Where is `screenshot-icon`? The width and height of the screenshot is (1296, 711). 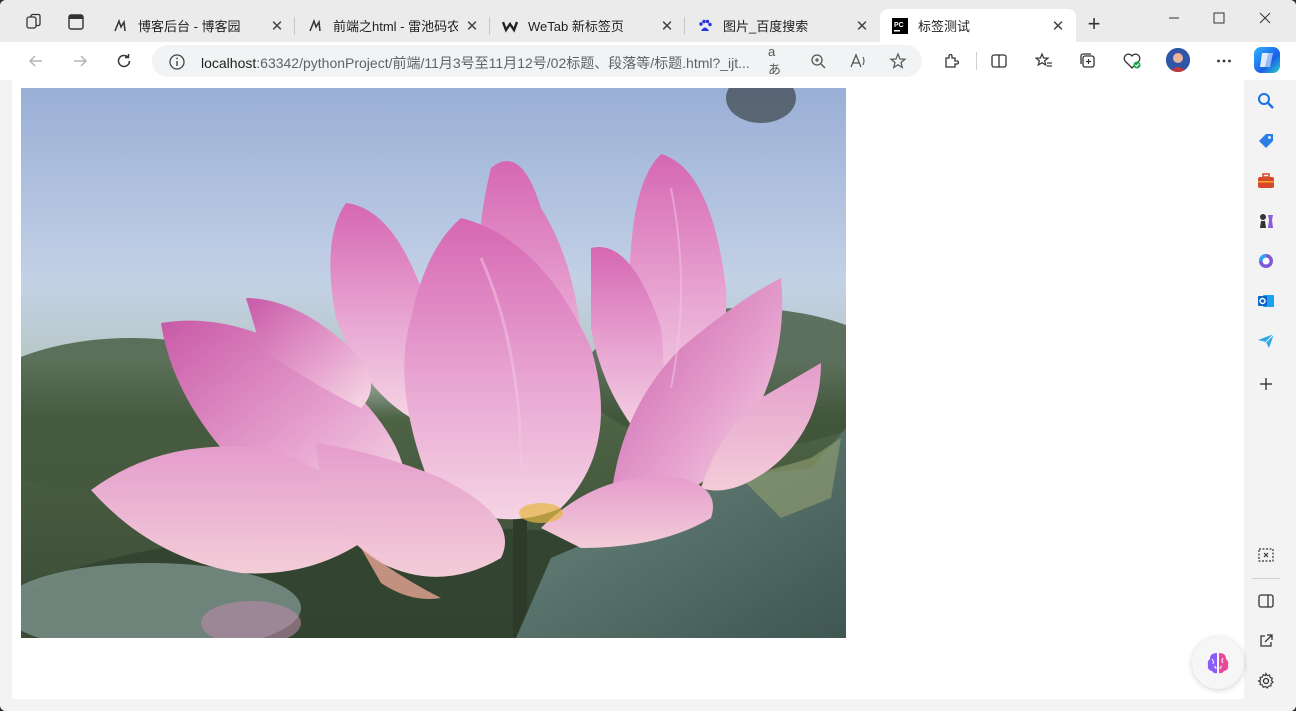
screenshot-icon is located at coordinates (1266, 556).